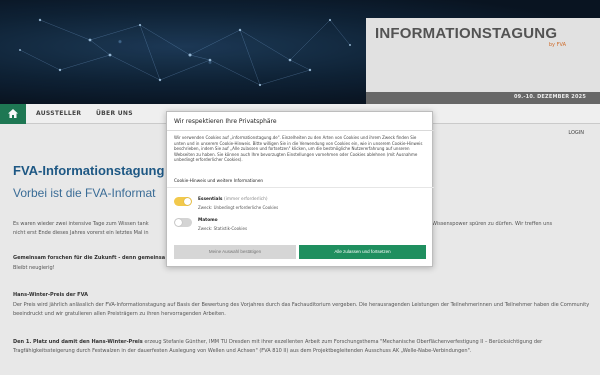 The width and height of the screenshot is (600, 375). Describe the element at coordinates (225, 121) in the screenshot. I see `dialog-title: Wir respektieren Ihre Privatsphäre` at that location.